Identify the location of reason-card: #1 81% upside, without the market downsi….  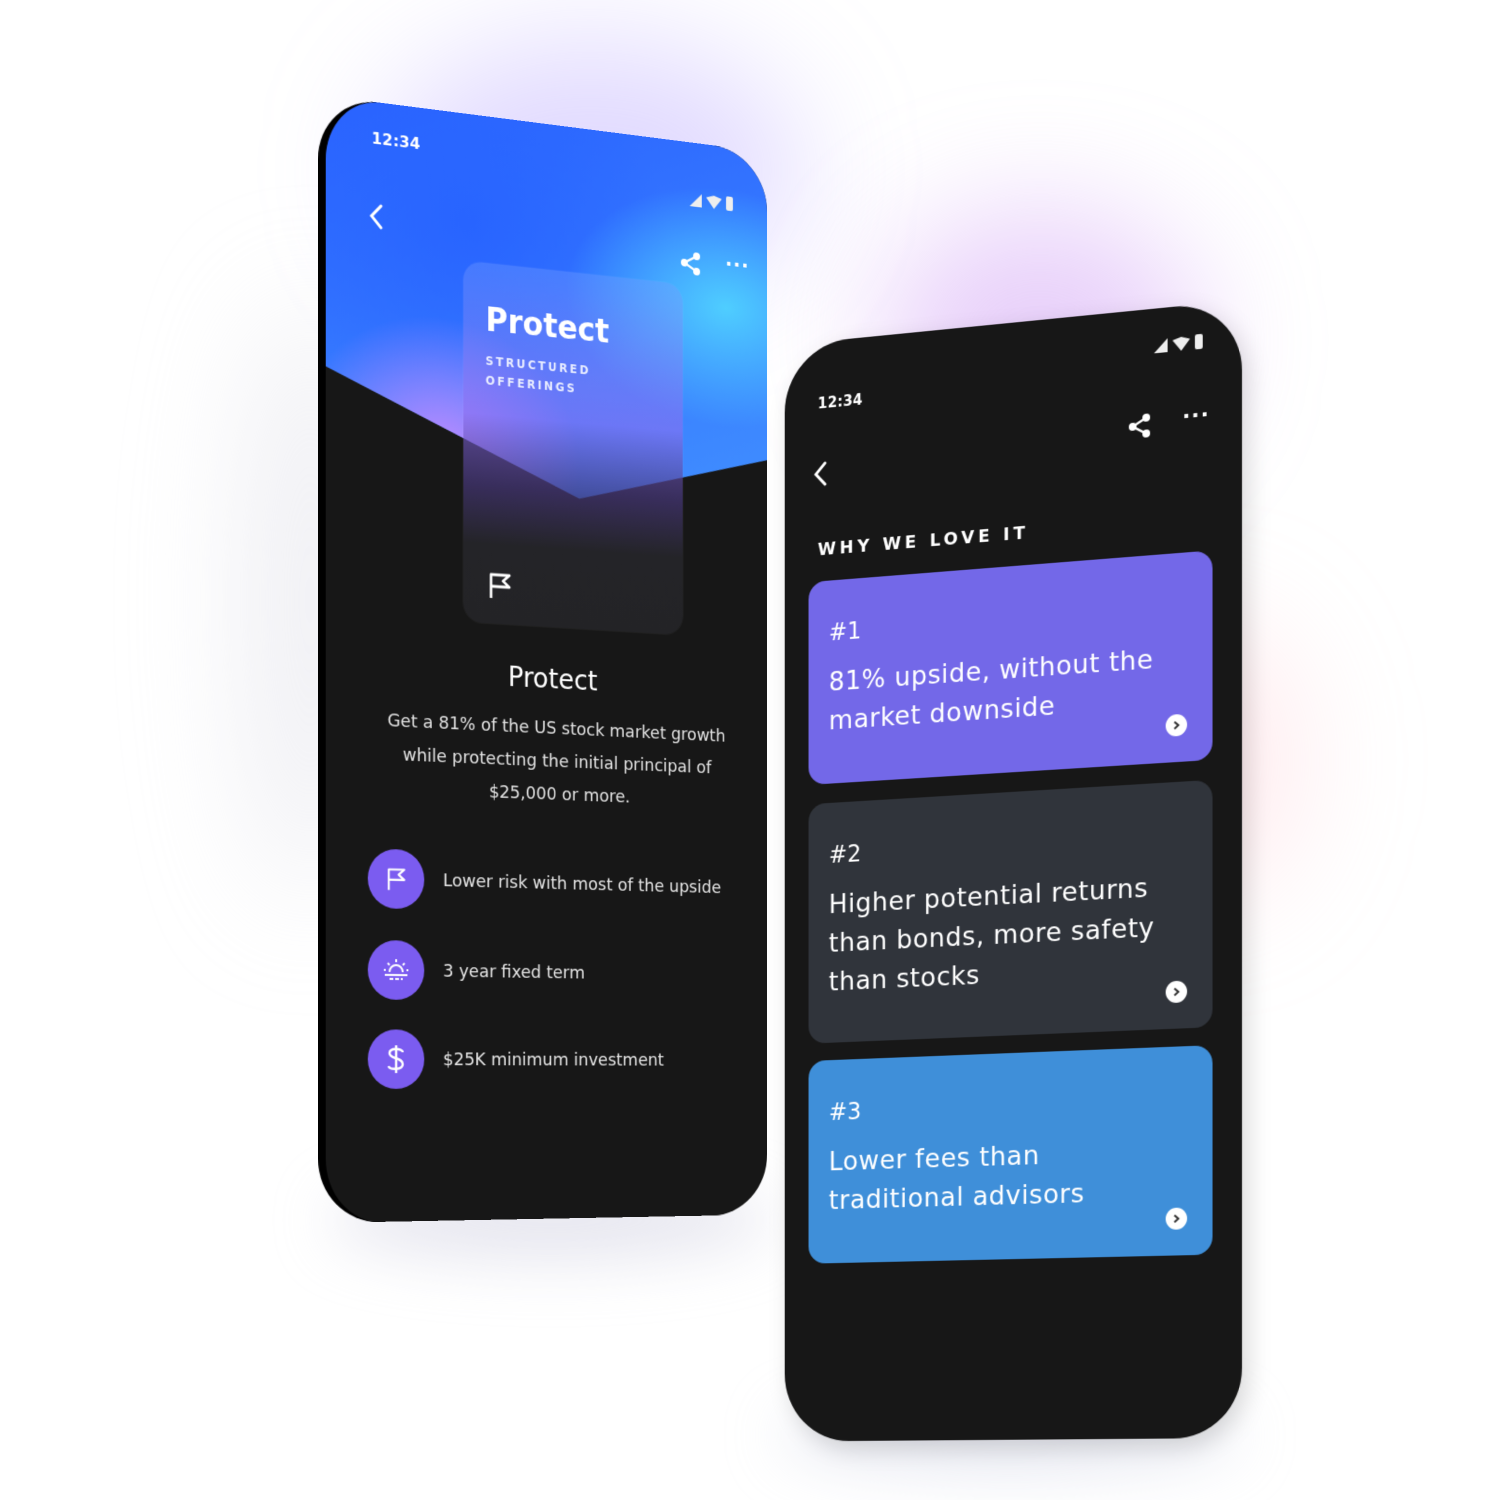
(1010, 667).